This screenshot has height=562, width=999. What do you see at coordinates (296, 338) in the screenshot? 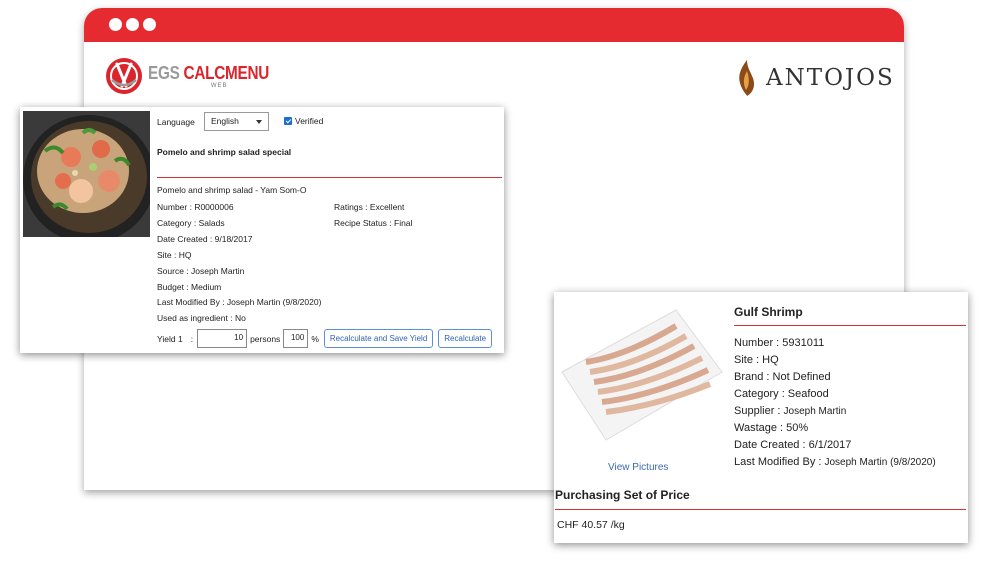
I see `percent-input: 100` at bounding box center [296, 338].